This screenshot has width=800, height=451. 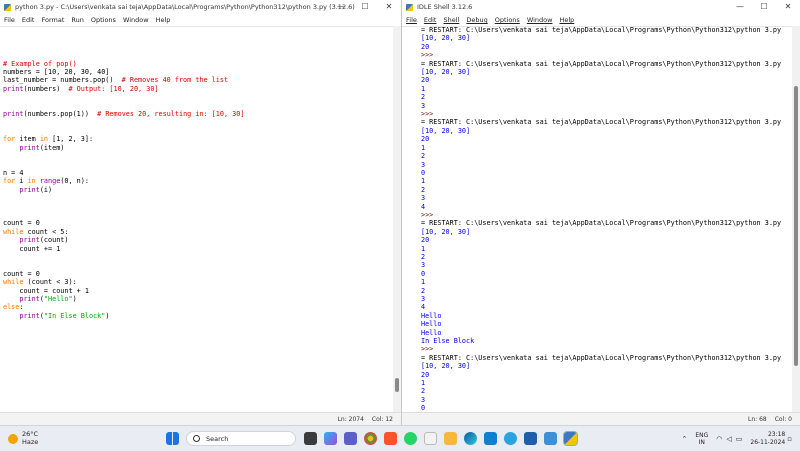 I want to click on chrome-icon, so click(x=370, y=438).